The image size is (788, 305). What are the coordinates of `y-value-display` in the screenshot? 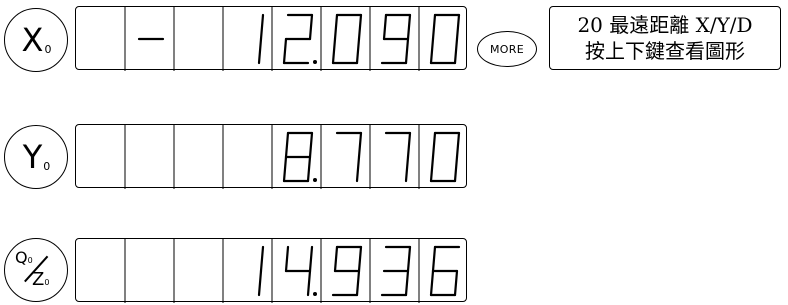 It's located at (271, 156).